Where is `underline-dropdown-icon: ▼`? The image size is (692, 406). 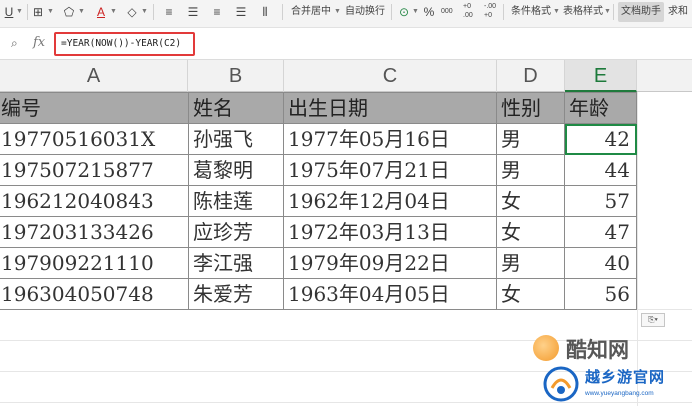 underline-dropdown-icon: ▼ is located at coordinates (19, 12).